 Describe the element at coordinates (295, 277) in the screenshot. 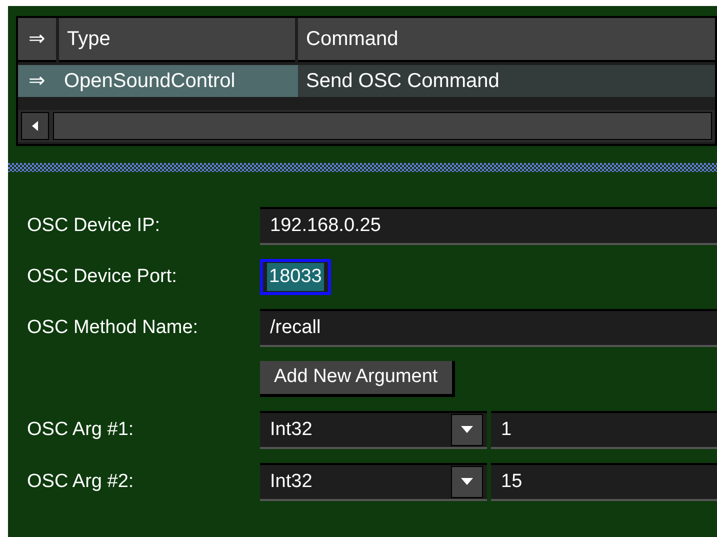

I see `input-field: 18033` at that location.